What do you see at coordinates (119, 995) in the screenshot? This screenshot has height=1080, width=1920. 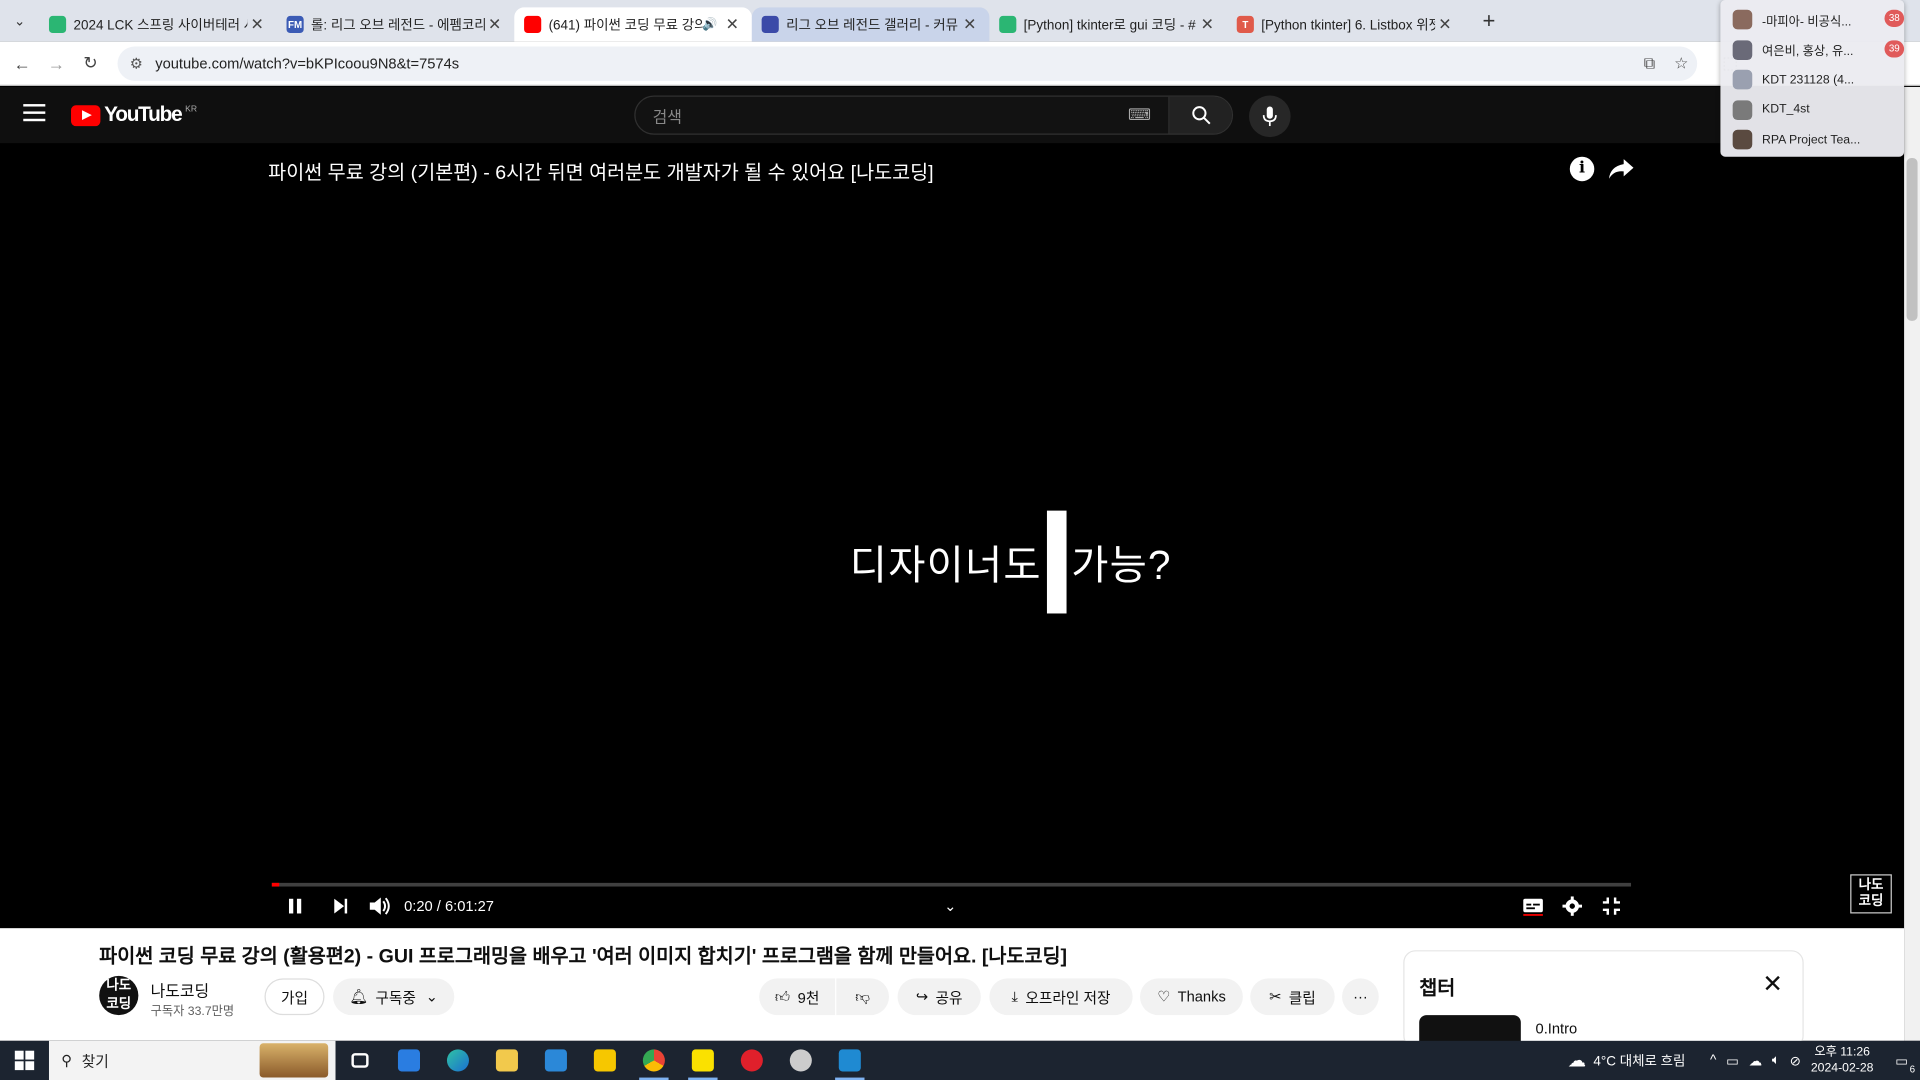 I see `channel-avatar: 나도 코딩` at bounding box center [119, 995].